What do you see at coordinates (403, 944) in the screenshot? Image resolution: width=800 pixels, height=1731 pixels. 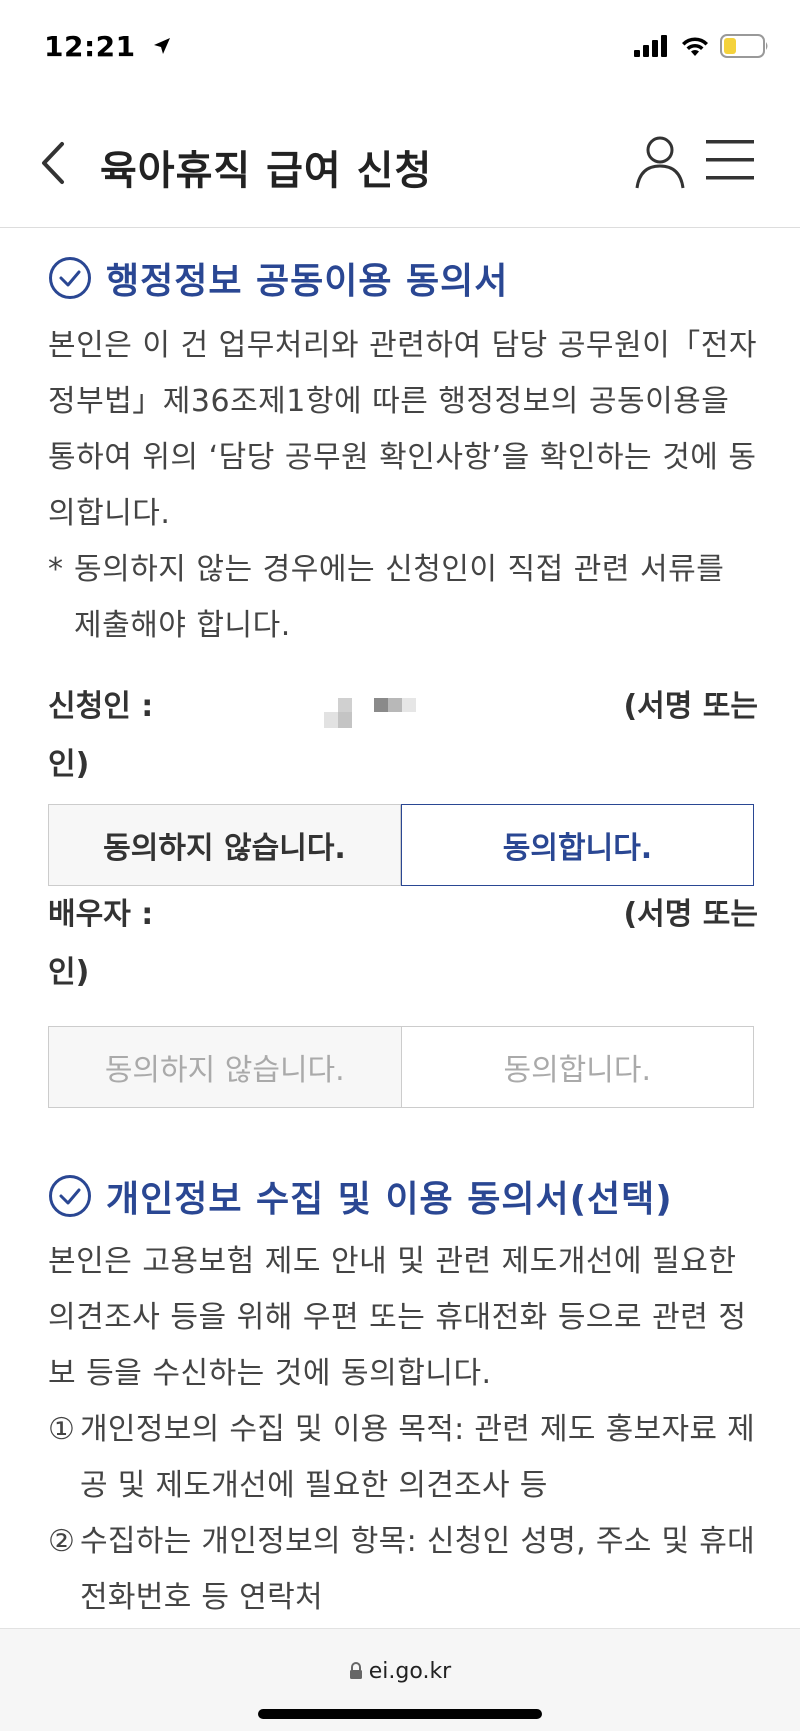 I see `spouse-signature-row: 배우자 : (서명 또는 인)` at bounding box center [403, 944].